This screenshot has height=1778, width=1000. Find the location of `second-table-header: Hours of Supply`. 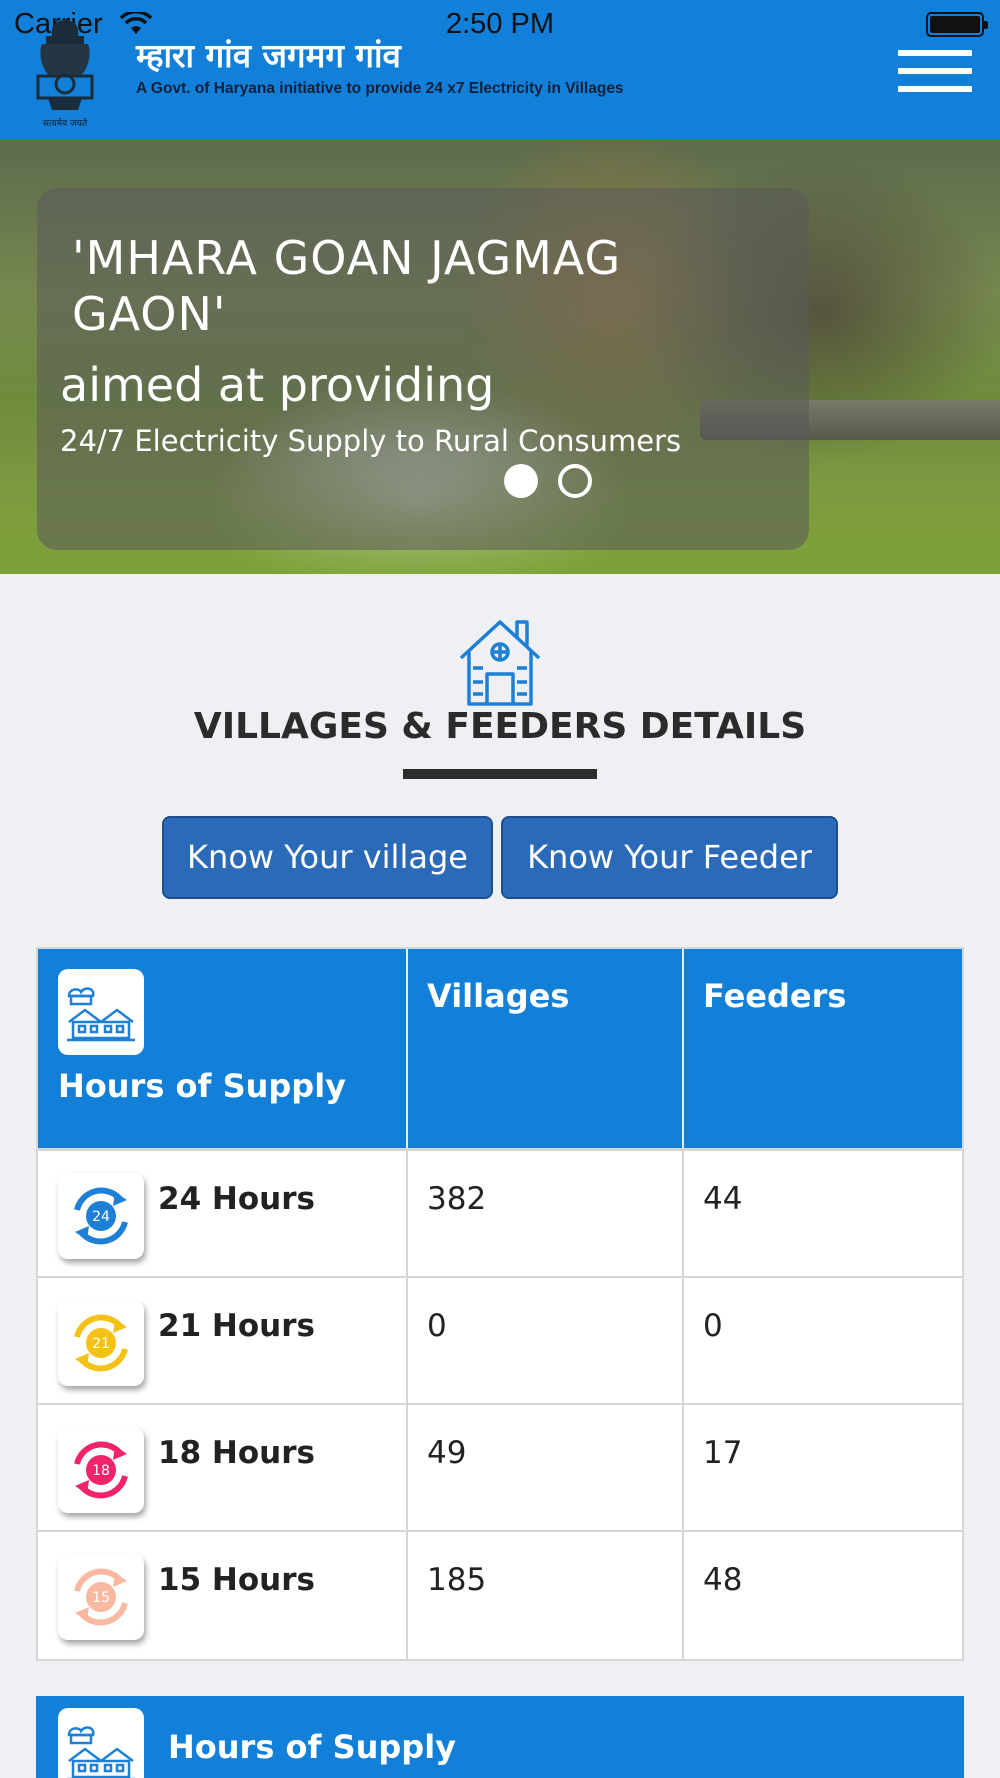

second-table-header: Hours of Supply is located at coordinates (500, 1737).